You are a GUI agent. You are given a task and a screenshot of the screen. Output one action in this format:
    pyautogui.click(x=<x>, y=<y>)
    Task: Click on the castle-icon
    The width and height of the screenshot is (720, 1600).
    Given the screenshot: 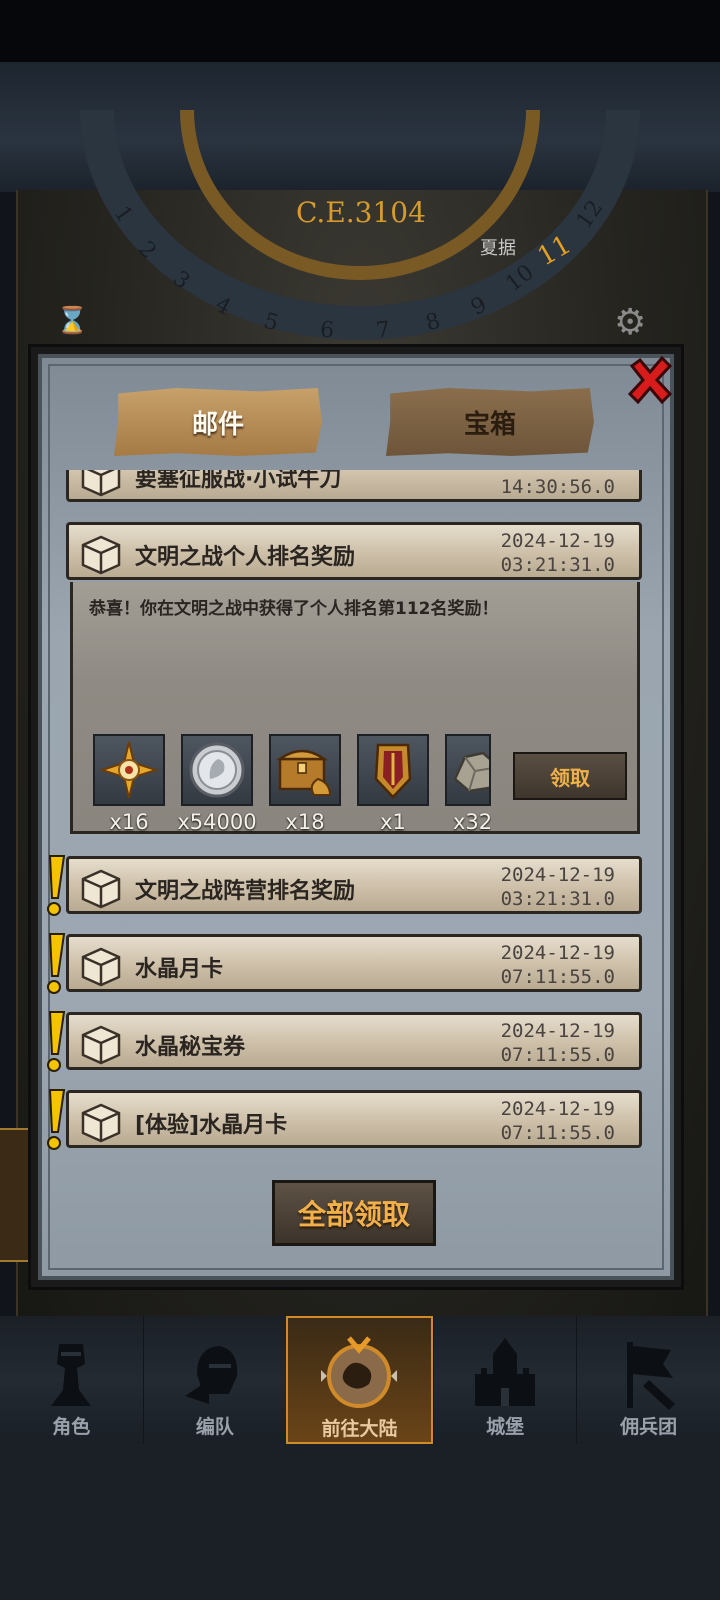 What is the action you would take?
    pyautogui.click(x=505, y=1372)
    